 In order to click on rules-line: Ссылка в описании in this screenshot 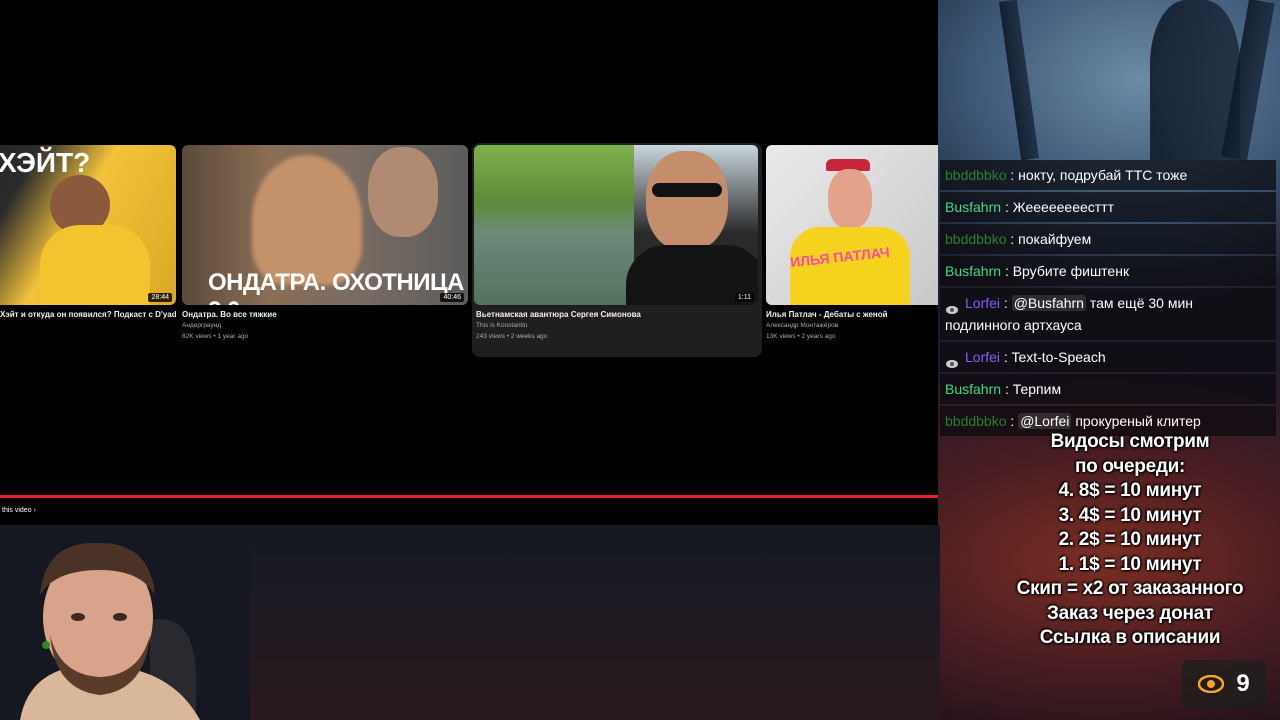, I will do `click(1130, 637)`.